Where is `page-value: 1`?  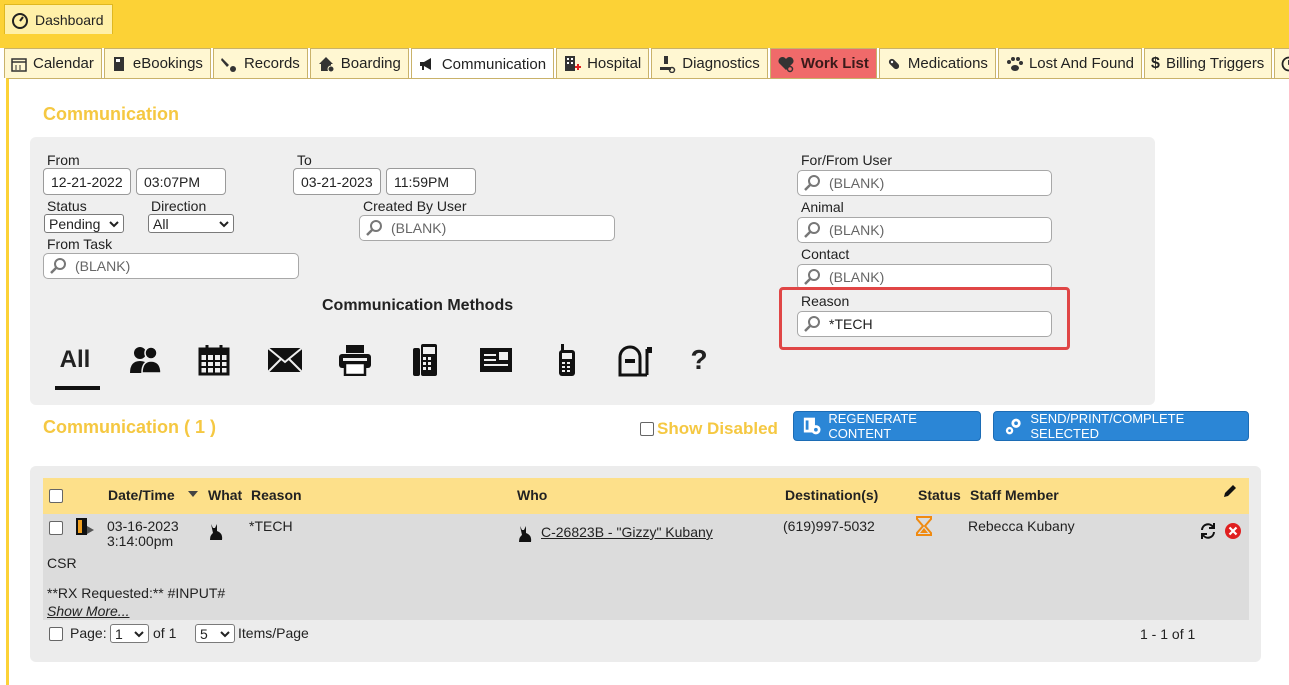
page-value: 1 is located at coordinates (119, 633).